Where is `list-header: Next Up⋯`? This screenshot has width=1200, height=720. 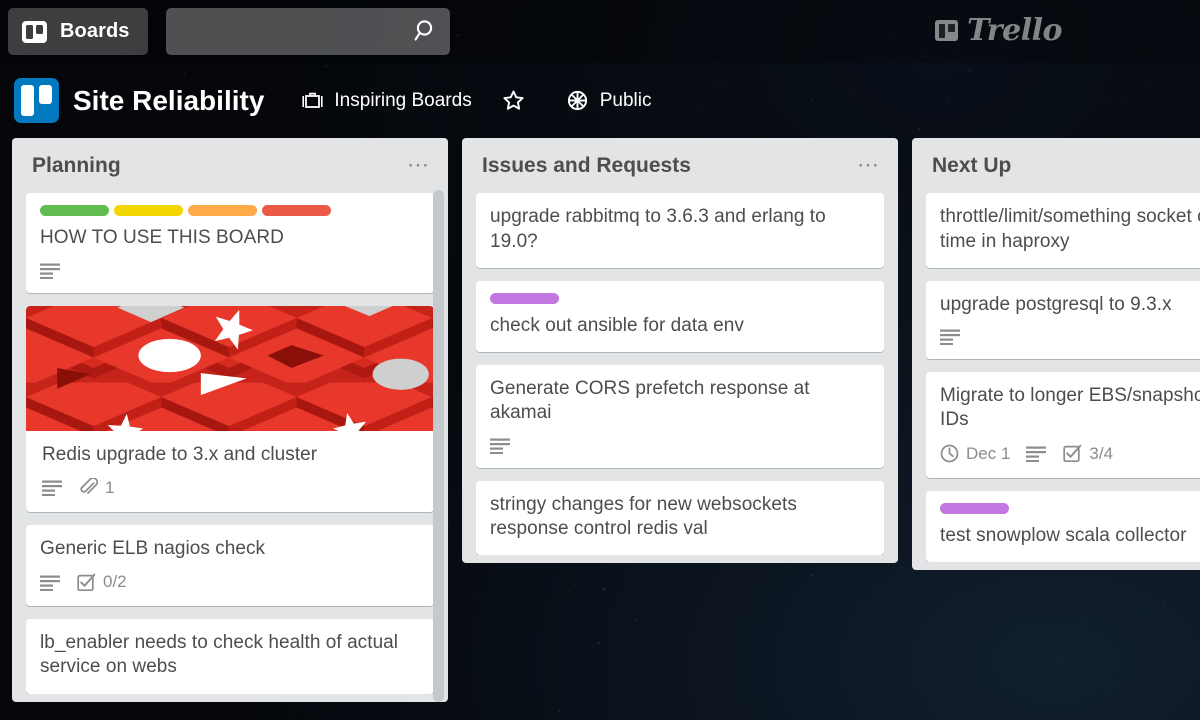 list-header: Next Up⋯ is located at coordinates (1056, 165).